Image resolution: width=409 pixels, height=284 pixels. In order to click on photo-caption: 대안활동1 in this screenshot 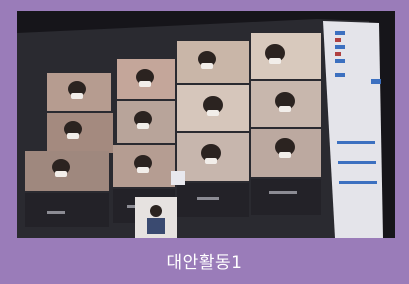, I will do `click(204, 263)`.